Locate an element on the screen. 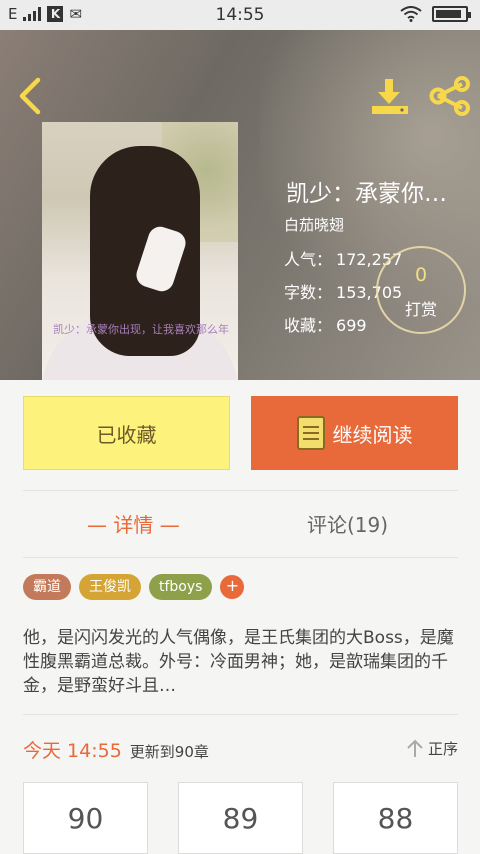  chapter-button: 89 is located at coordinates (240, 818).